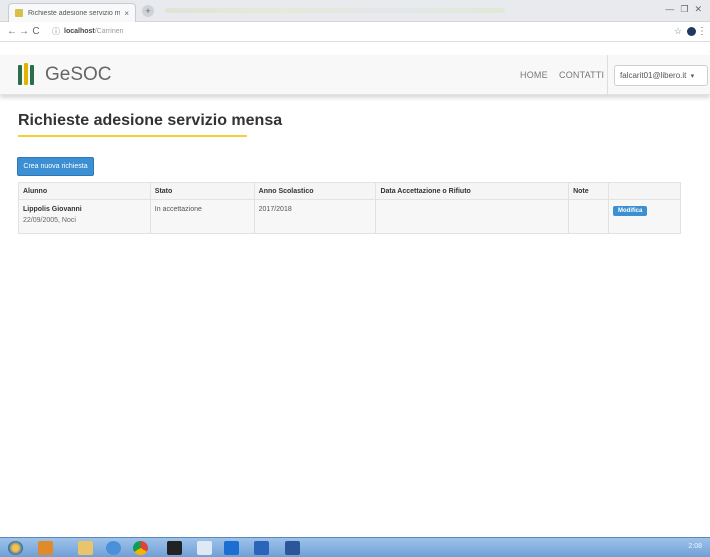 This screenshot has height=557, width=710. What do you see at coordinates (79, 31) in the screenshot?
I see `address-host: localhost` at bounding box center [79, 31].